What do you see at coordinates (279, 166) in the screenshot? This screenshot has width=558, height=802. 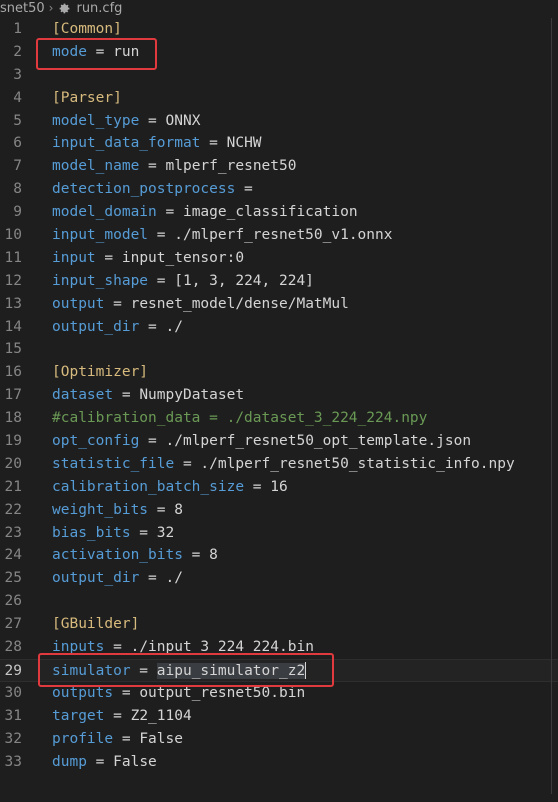 I see `code-line: 7 model_name = mlperf_resnet50` at bounding box center [279, 166].